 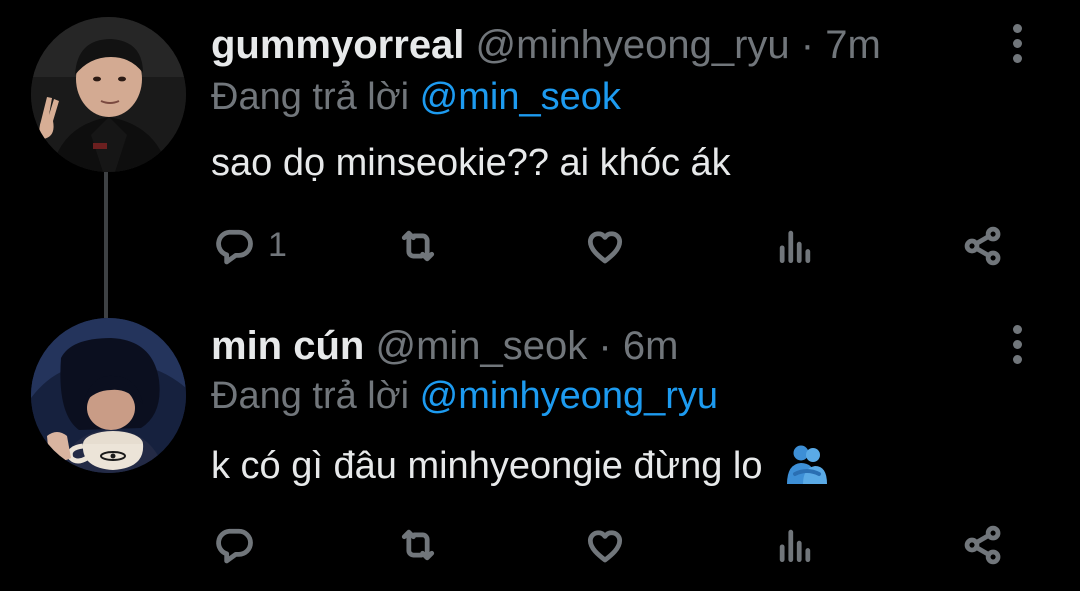 I want to click on tweet-text: sao dọ minseokie?? ai khóc ák, so click(x=471, y=163).